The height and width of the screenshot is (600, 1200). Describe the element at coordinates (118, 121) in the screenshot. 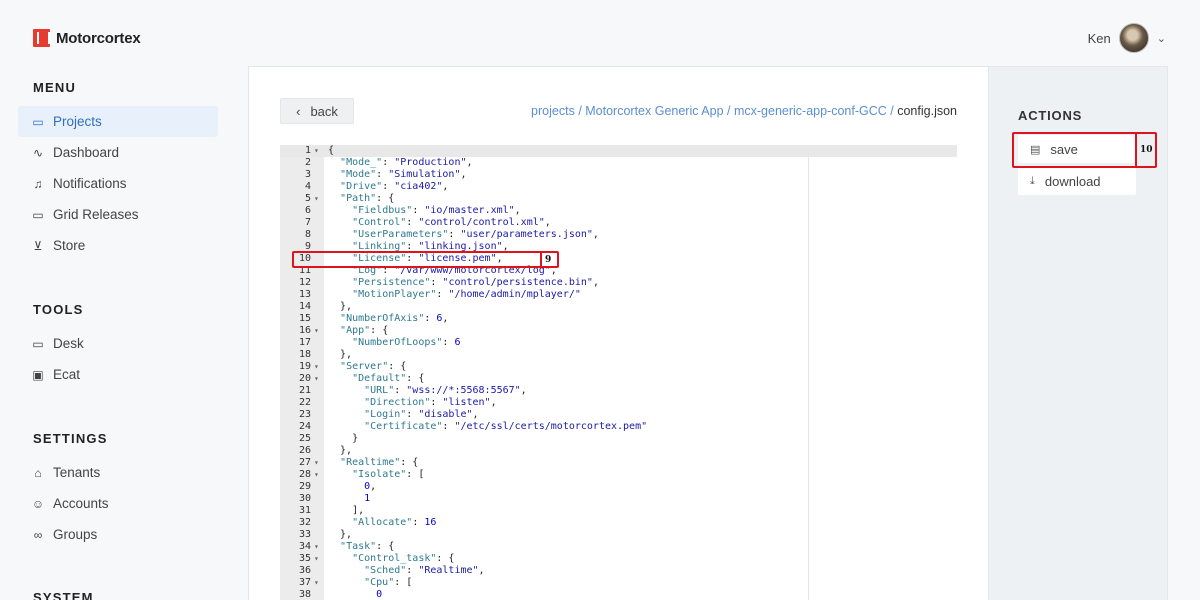

I see `sidebar-item-projects: ▭ Projects` at that location.